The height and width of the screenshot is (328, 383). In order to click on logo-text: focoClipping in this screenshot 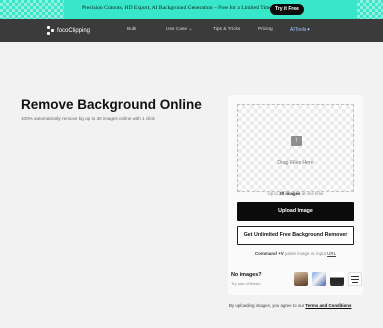, I will do `click(74, 30)`.